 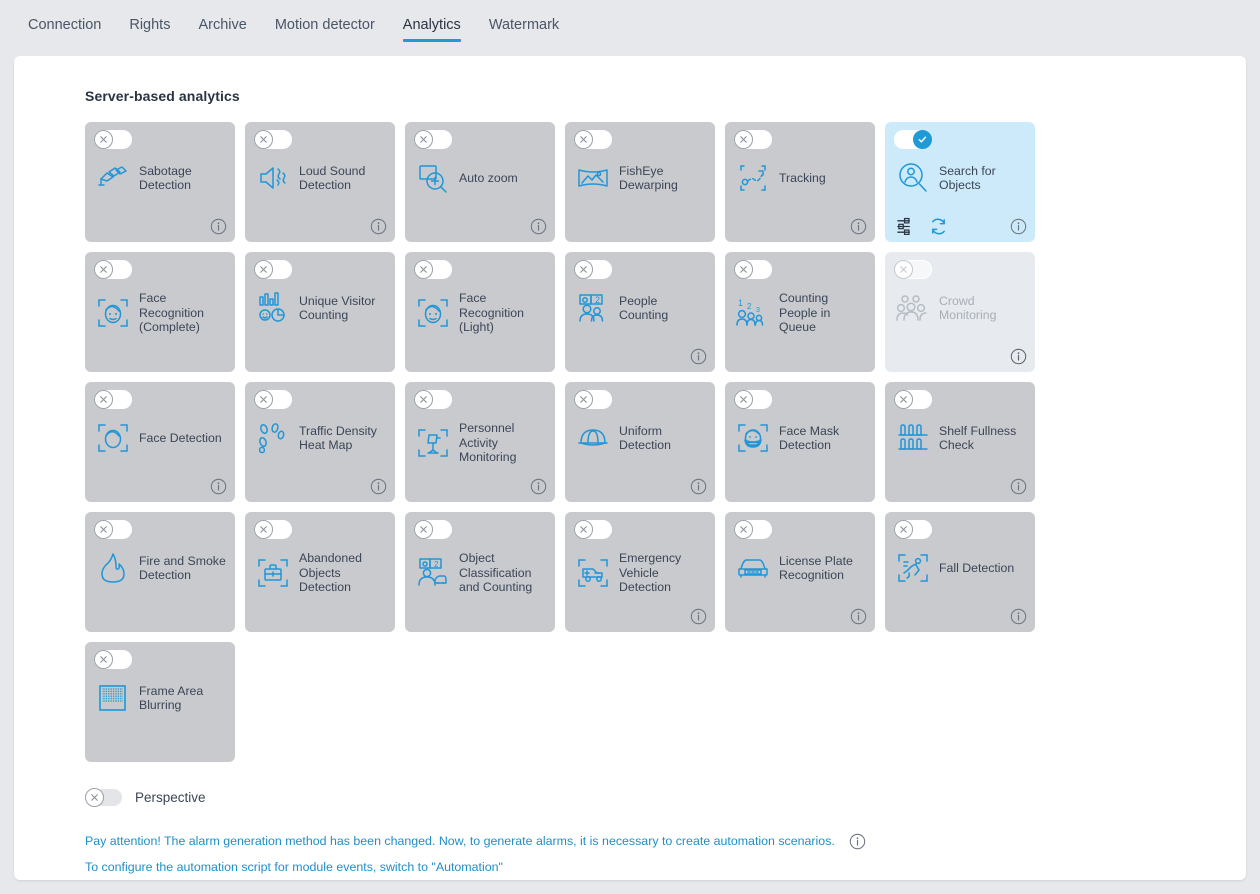 What do you see at coordinates (104, 797) in the screenshot?
I see `perspective-toggle` at bounding box center [104, 797].